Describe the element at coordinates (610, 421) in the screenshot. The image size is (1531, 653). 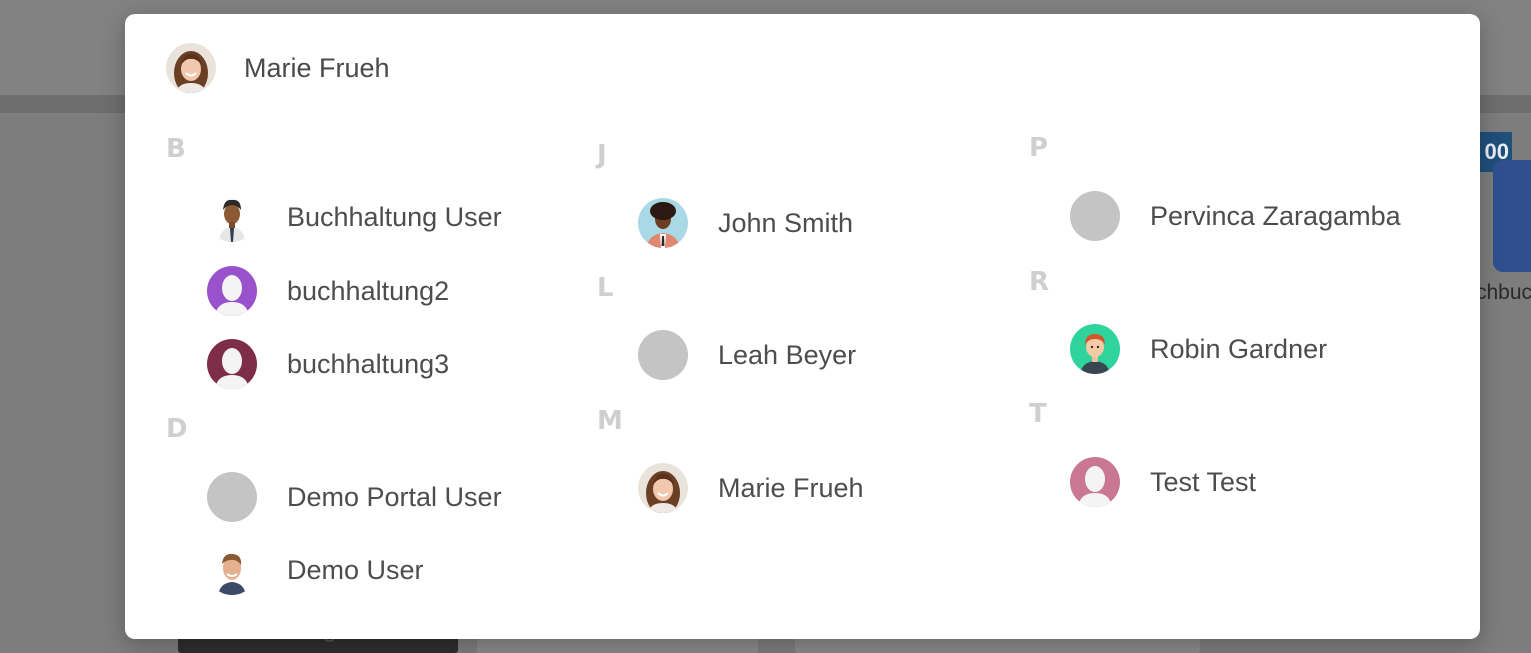
I see `group-letter-m: M` at that location.